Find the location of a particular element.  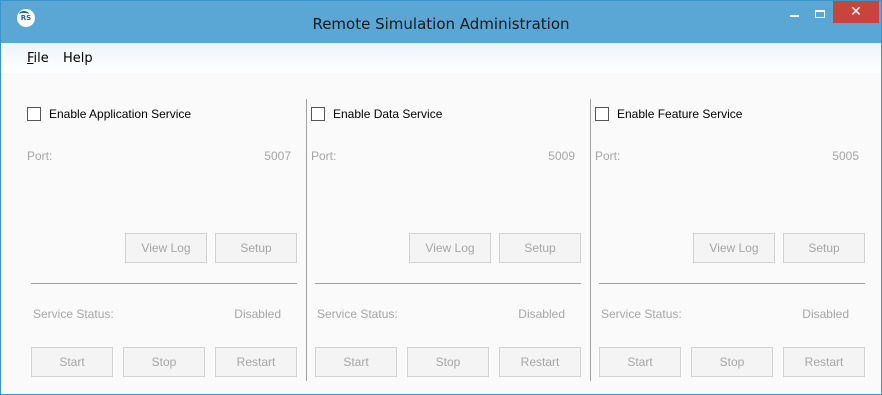

port-value: 5009 is located at coordinates (561, 156).